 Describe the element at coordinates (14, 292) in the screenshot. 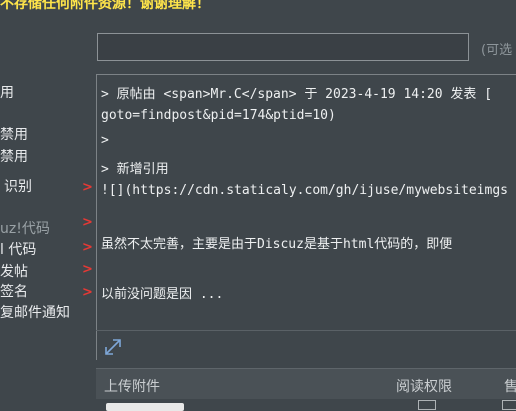

I see `option-label: 签名` at that location.